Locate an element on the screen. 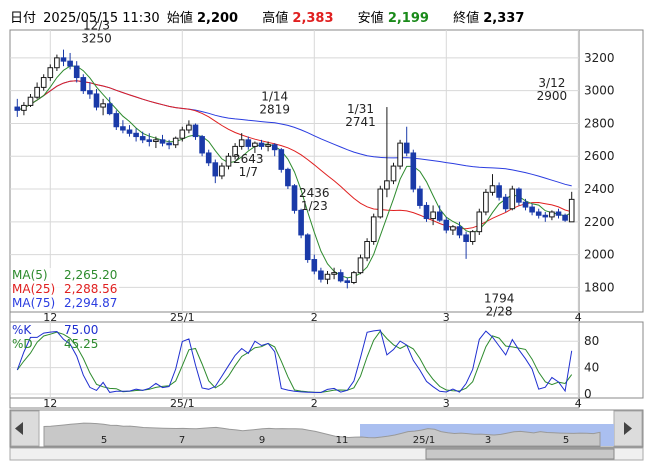 The image size is (653, 470). navigator-tick-label: 9 is located at coordinates (262, 440).